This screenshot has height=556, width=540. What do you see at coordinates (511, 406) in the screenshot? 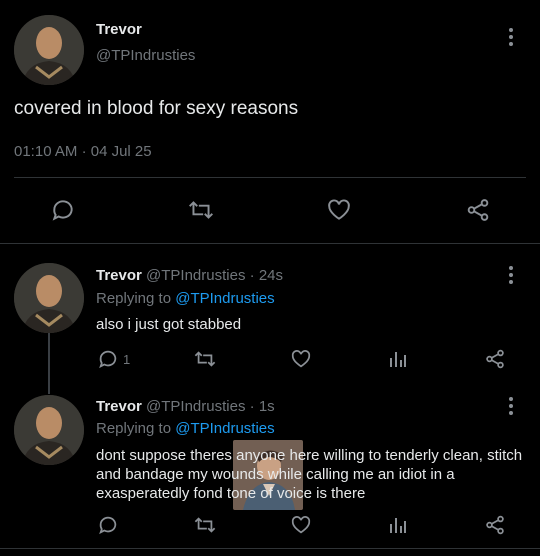
I see `reply-2-more-icon` at bounding box center [511, 406].